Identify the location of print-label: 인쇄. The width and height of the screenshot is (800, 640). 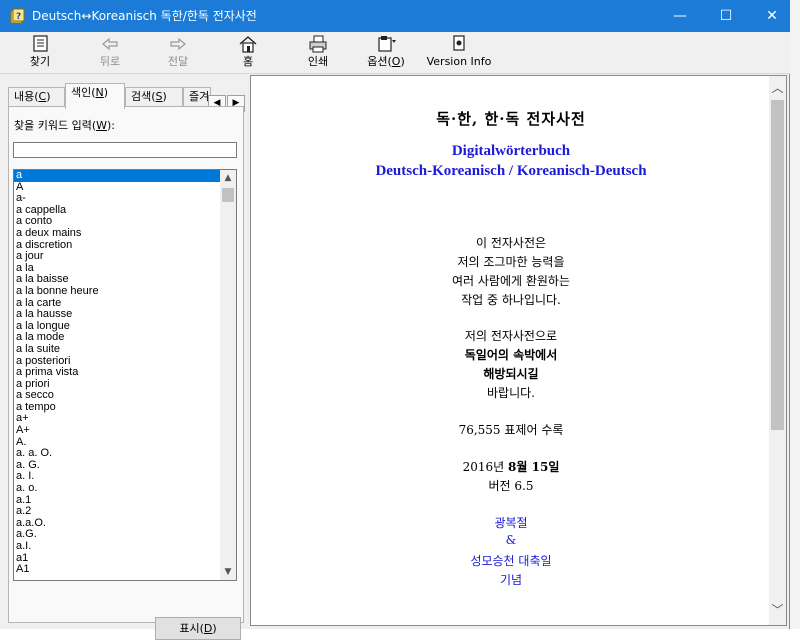
(318, 61).